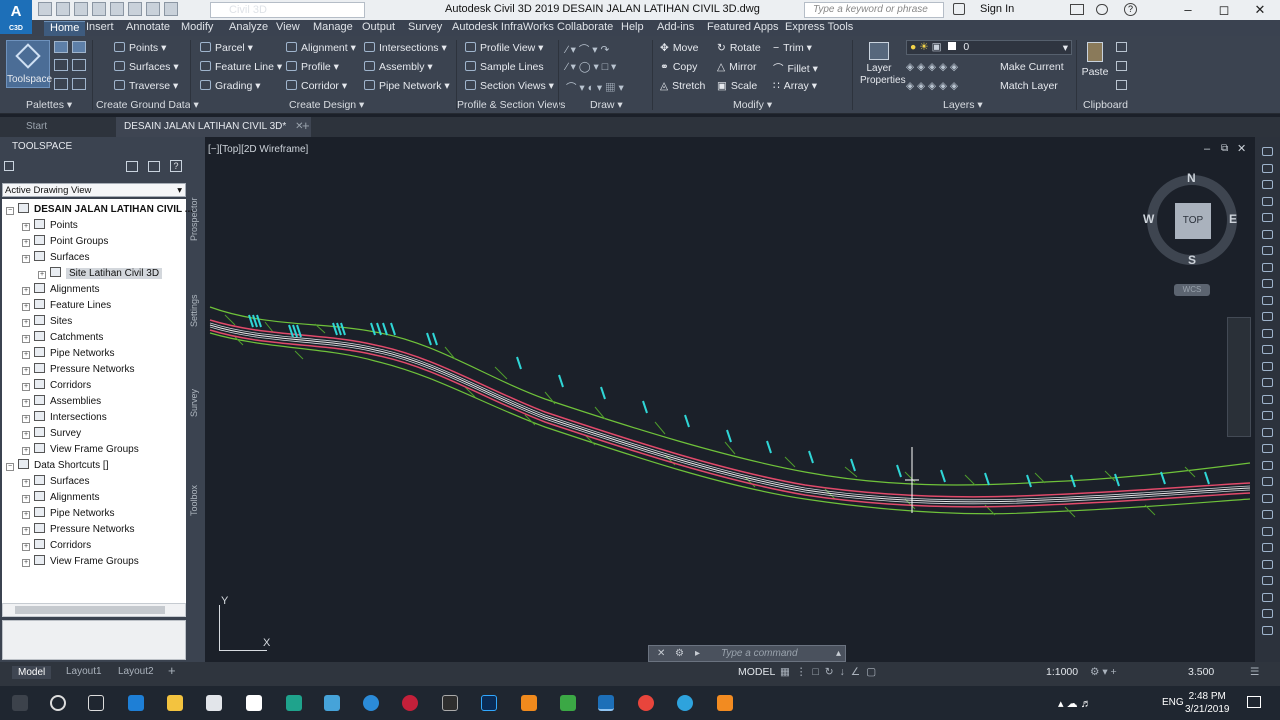 The width and height of the screenshot is (1280, 720). Describe the element at coordinates (172, 670) in the screenshot. I see `add-layout-button: +` at that location.